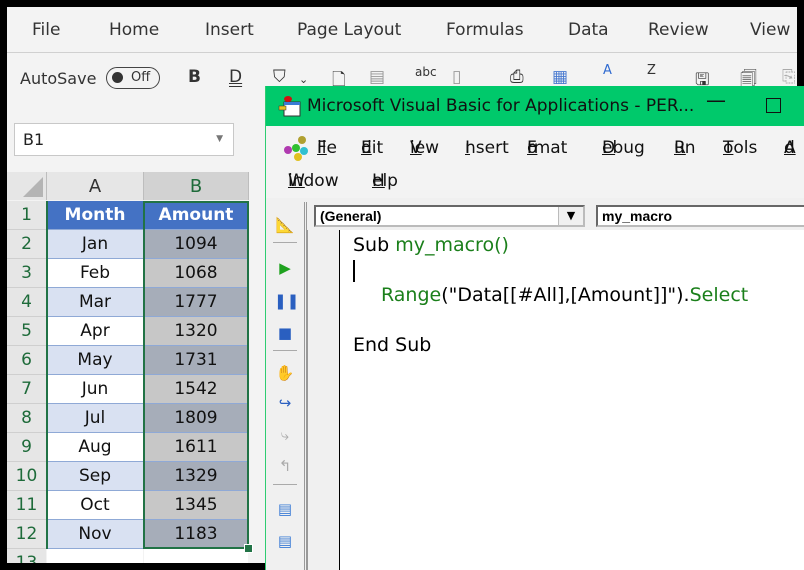 The height and width of the screenshot is (570, 804). What do you see at coordinates (117, 77) in the screenshot?
I see `toggle-knob` at bounding box center [117, 77].